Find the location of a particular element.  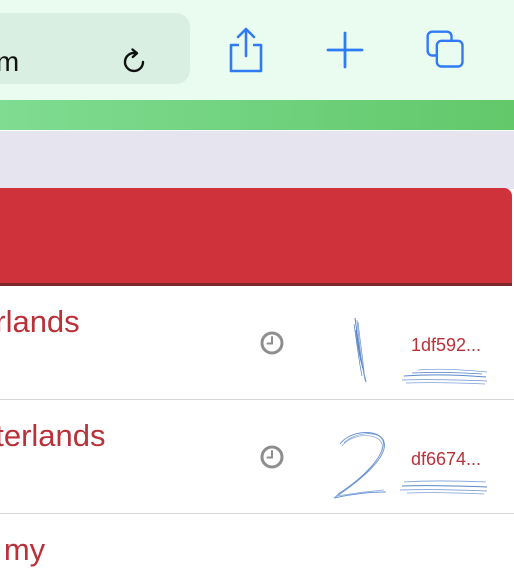

item-title: nterlands is located at coordinates (53, 436).